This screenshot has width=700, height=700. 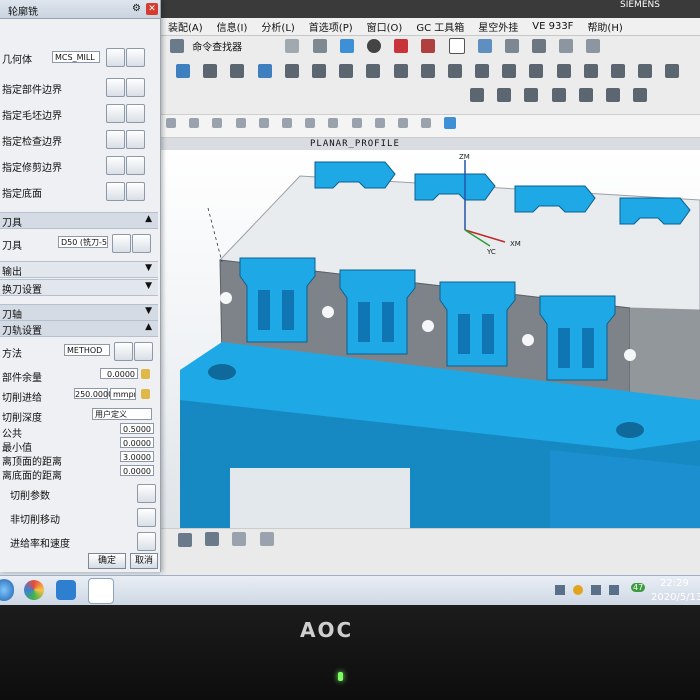 I want to click on geometry-select: MCS_MILL, so click(x=76, y=57).